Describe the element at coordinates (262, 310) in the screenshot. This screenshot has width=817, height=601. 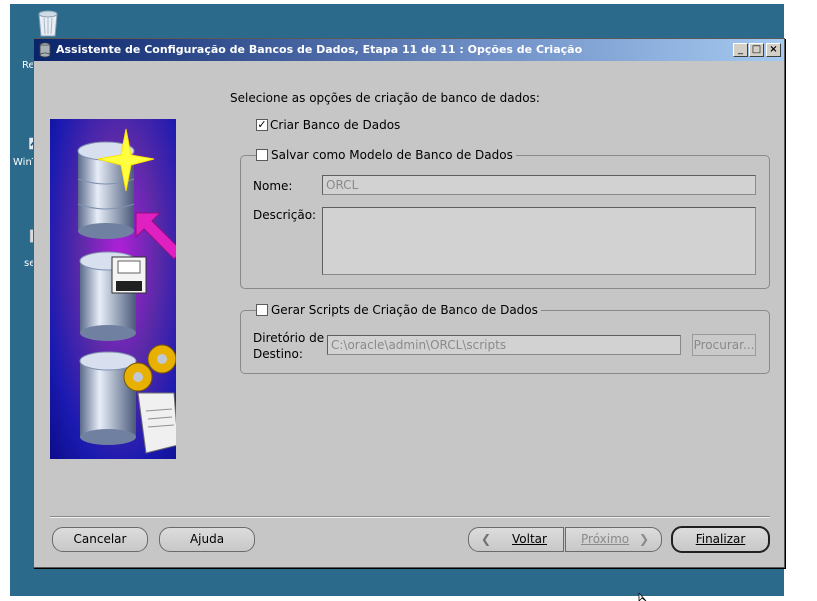
I see `generate-scripts-checkbox` at that location.